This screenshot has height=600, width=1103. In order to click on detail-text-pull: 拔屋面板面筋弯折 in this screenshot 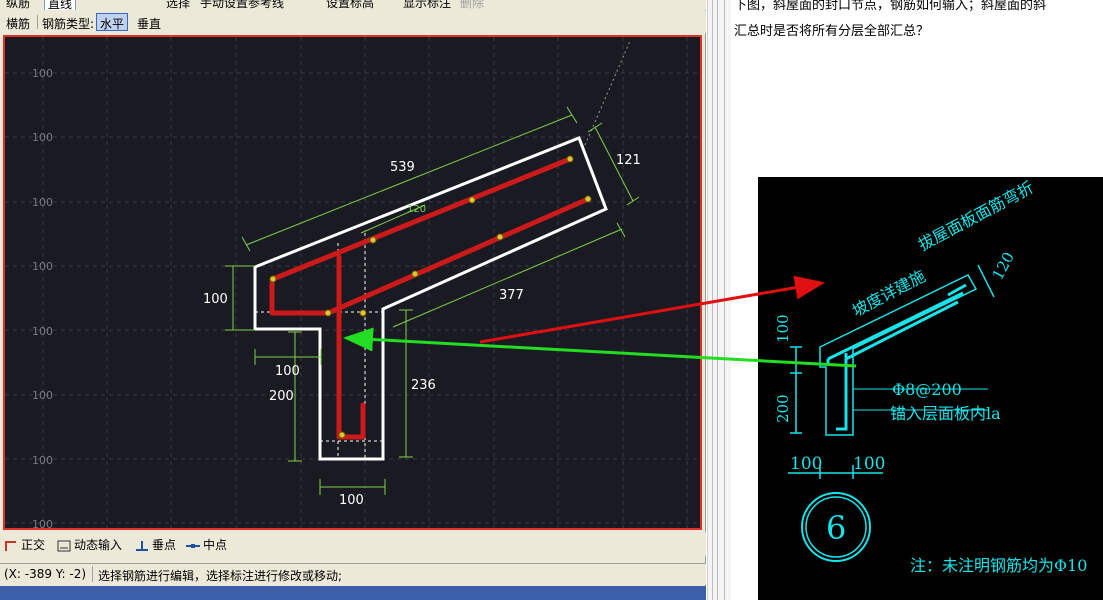, I will do `click(976, 216)`.